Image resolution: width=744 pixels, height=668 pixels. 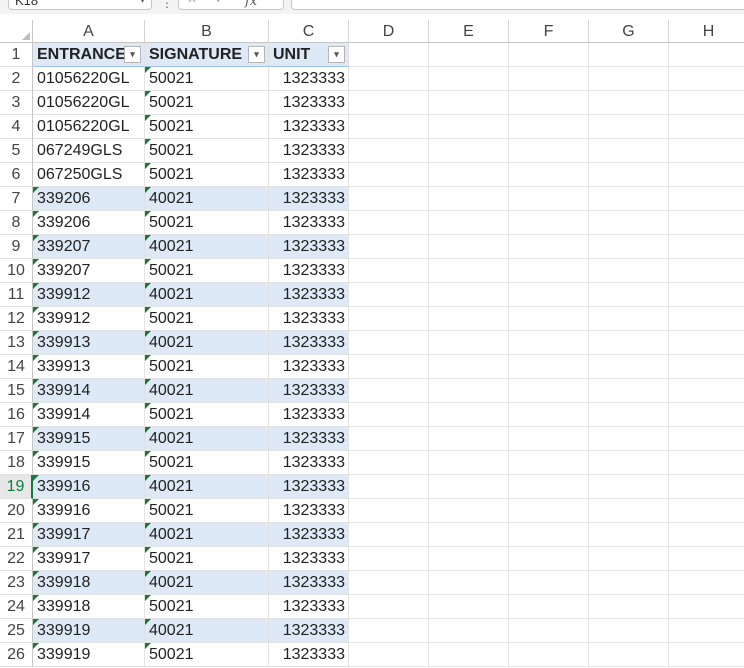 I want to click on column-header-e: E, so click(x=469, y=31).